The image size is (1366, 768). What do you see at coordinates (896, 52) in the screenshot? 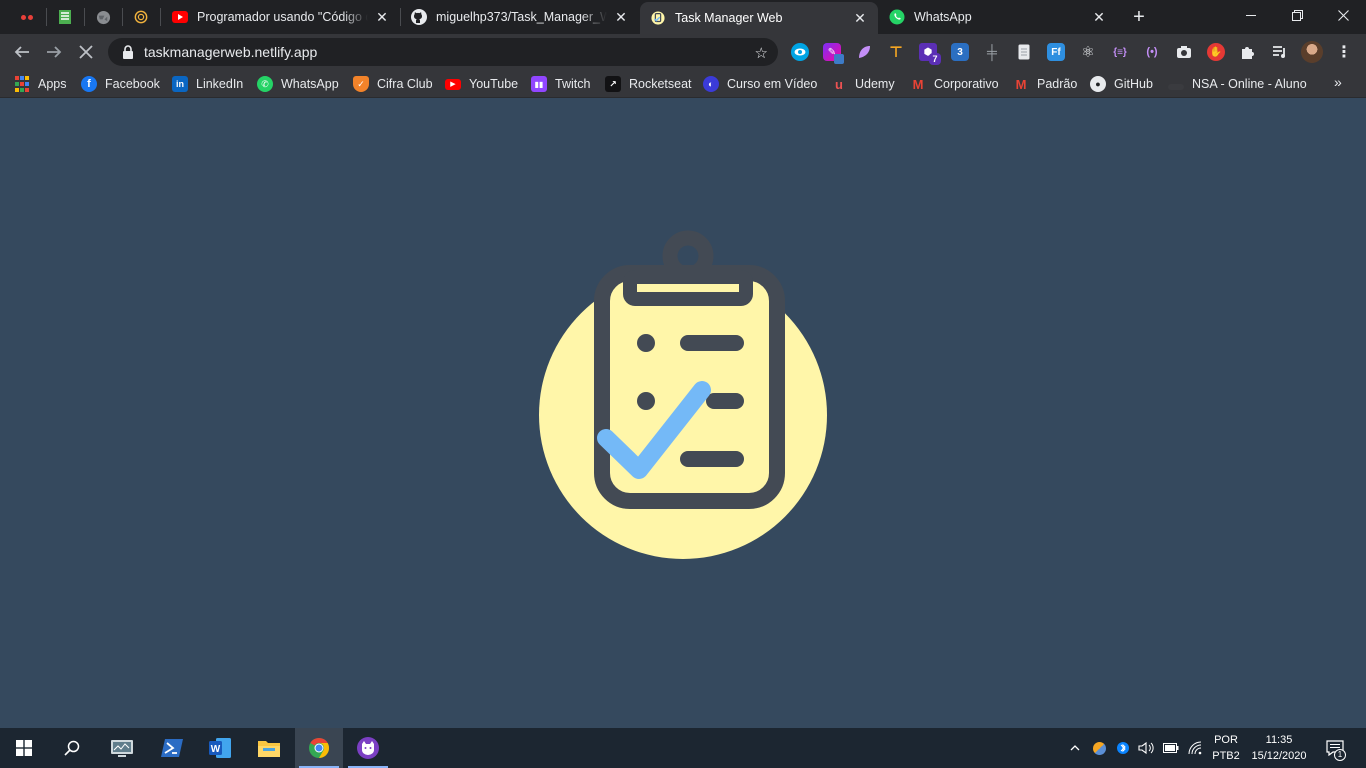
I see `extension-pick-icon: ⊤` at bounding box center [896, 52].